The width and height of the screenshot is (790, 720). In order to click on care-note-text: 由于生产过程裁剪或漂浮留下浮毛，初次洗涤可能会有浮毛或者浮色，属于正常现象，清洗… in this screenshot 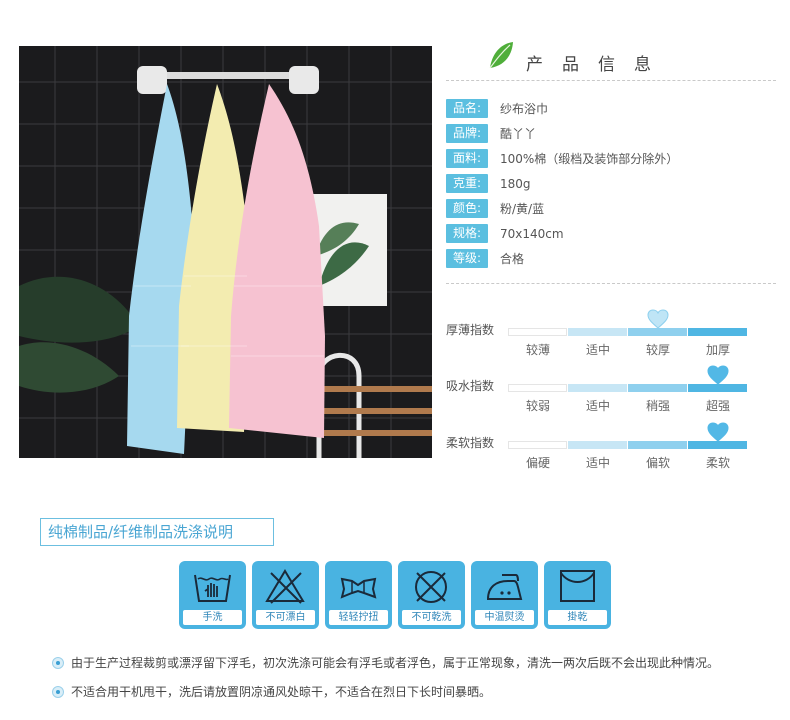, I will do `click(395, 663)`.